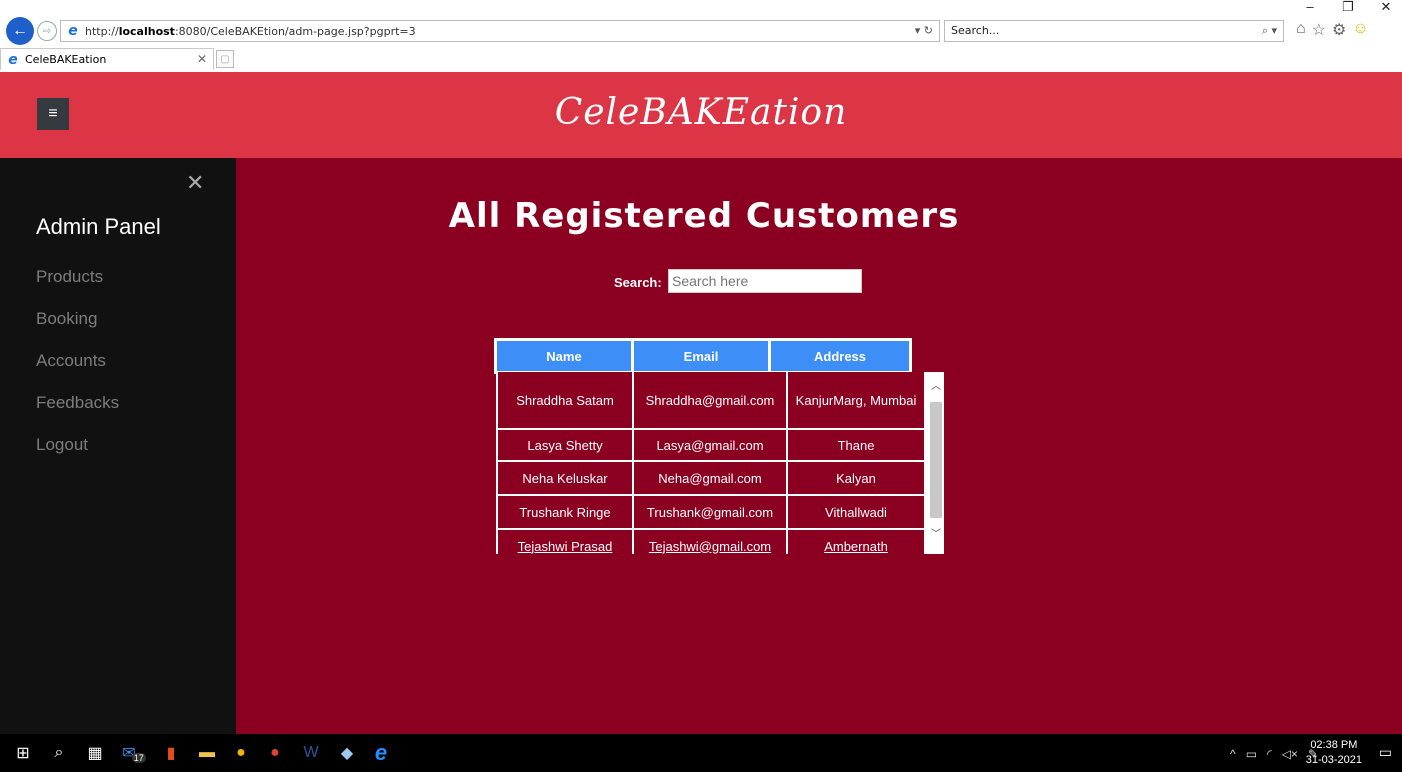 The height and width of the screenshot is (772, 1402). Describe the element at coordinates (704, 216) in the screenshot. I see `page-title: All Registered Customers` at that location.